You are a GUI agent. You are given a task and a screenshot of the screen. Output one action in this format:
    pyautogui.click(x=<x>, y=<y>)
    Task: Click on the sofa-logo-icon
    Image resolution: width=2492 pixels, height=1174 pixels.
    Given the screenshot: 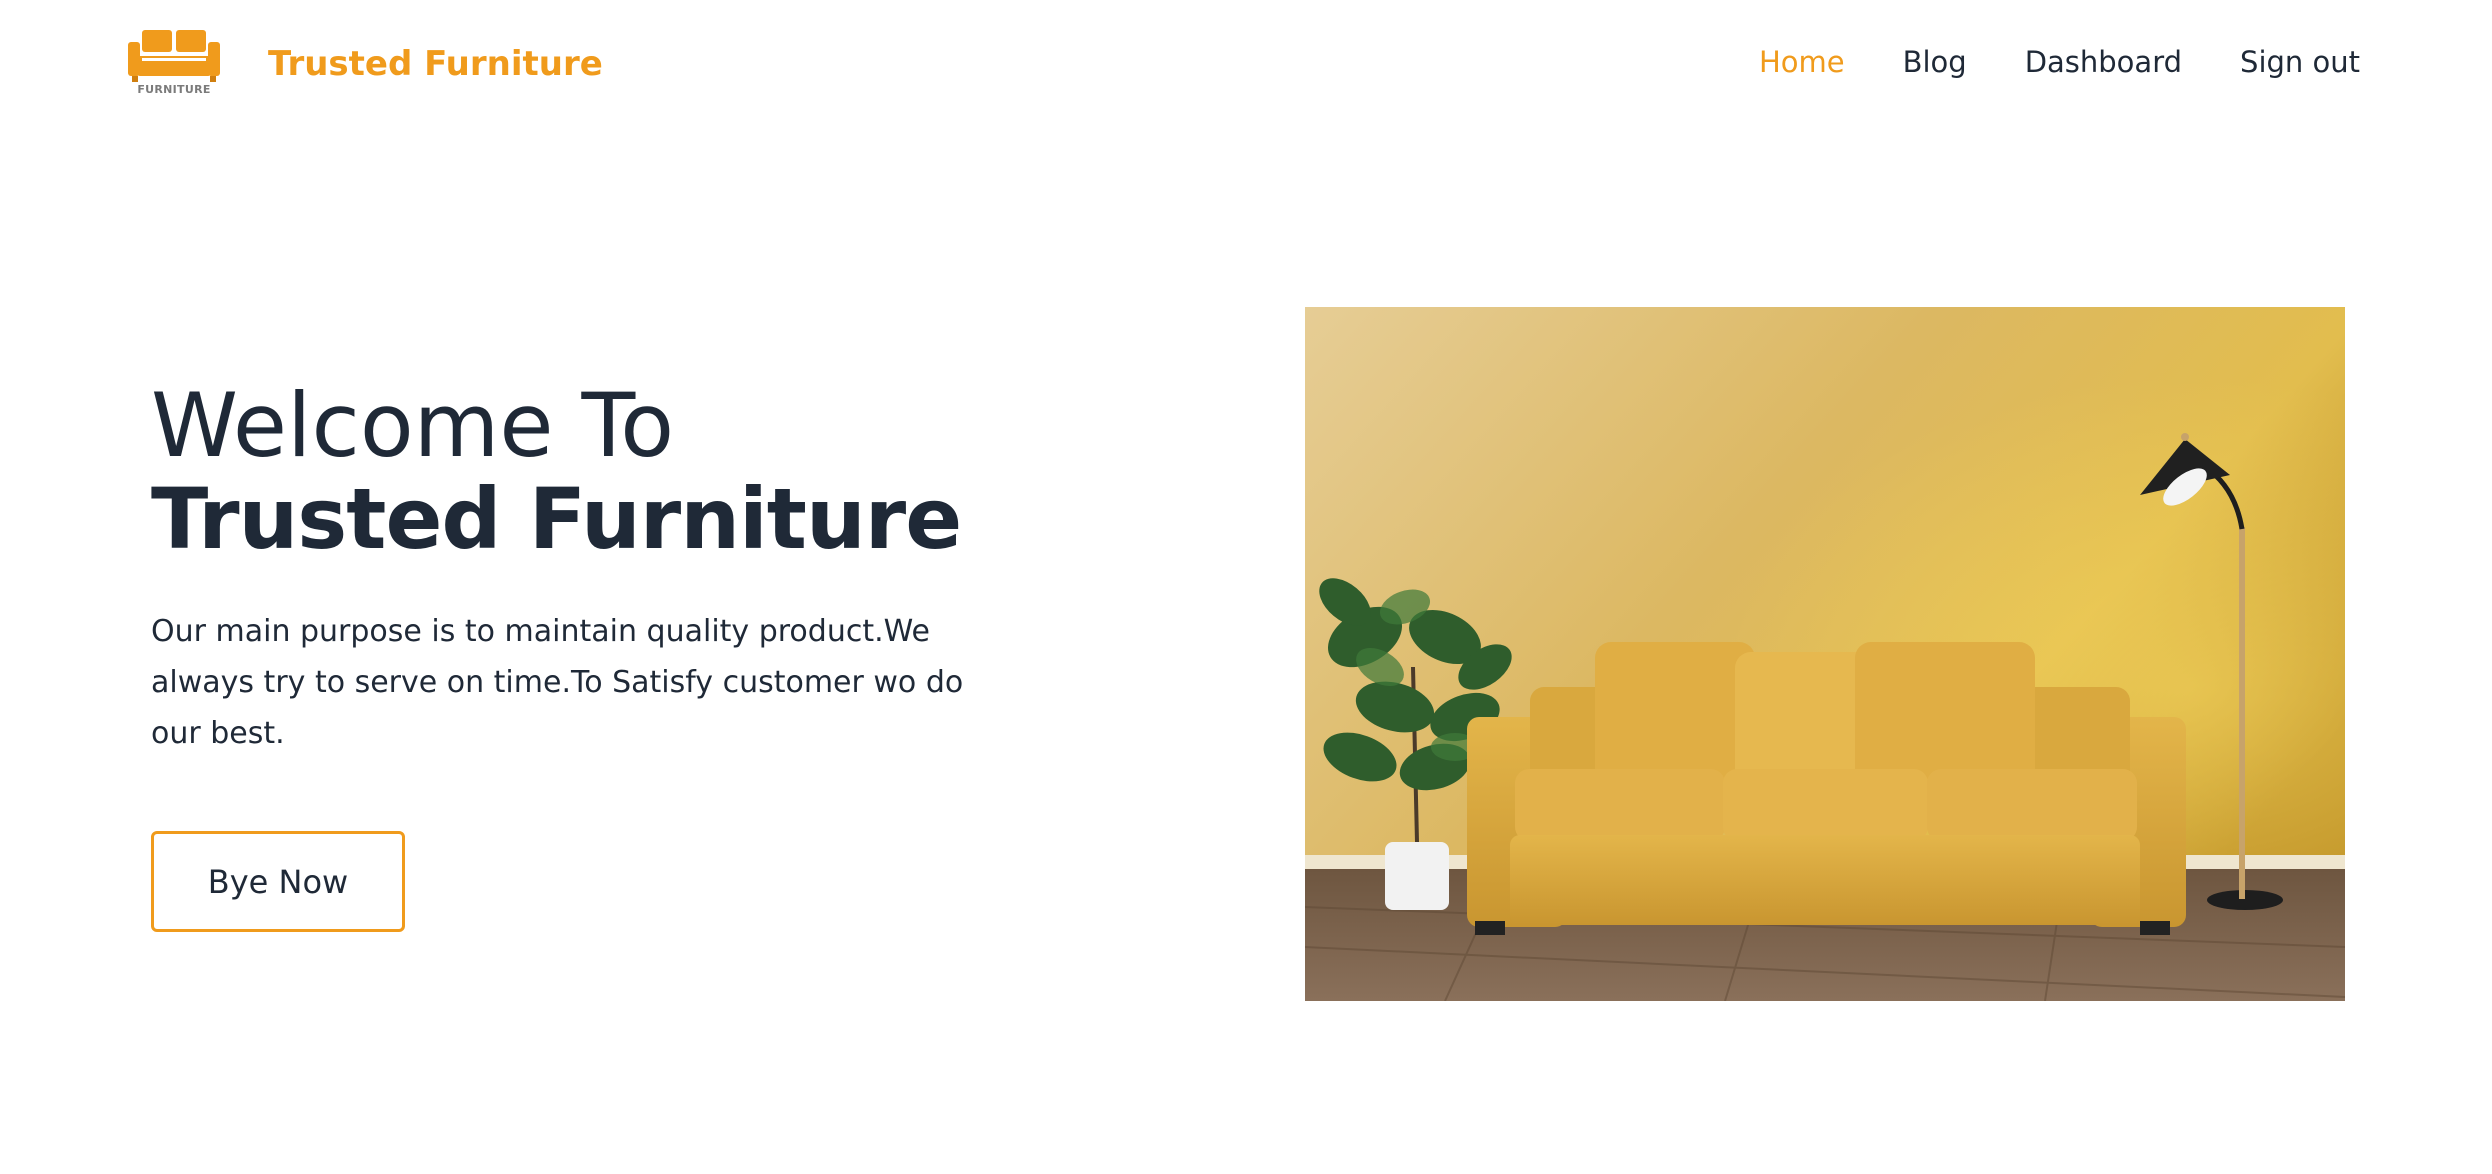 What is the action you would take?
    pyautogui.click(x=174, y=56)
    